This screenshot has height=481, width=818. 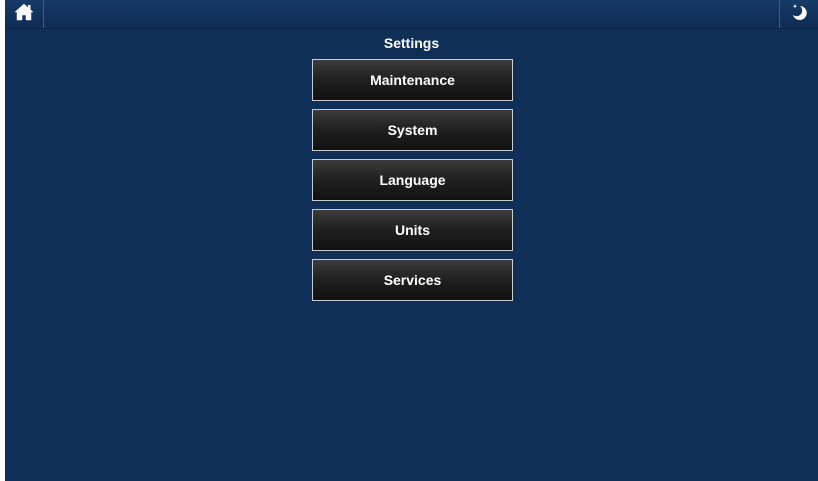 I want to click on standby-button, so click(x=798, y=14).